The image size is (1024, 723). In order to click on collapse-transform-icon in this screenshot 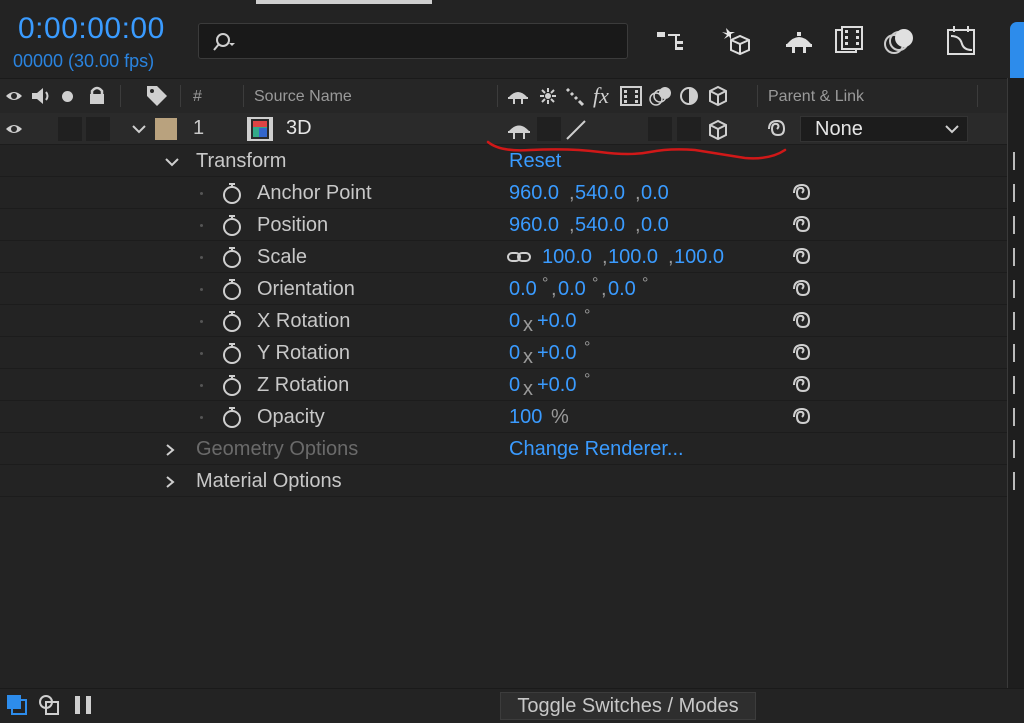, I will do `click(548, 96)`.